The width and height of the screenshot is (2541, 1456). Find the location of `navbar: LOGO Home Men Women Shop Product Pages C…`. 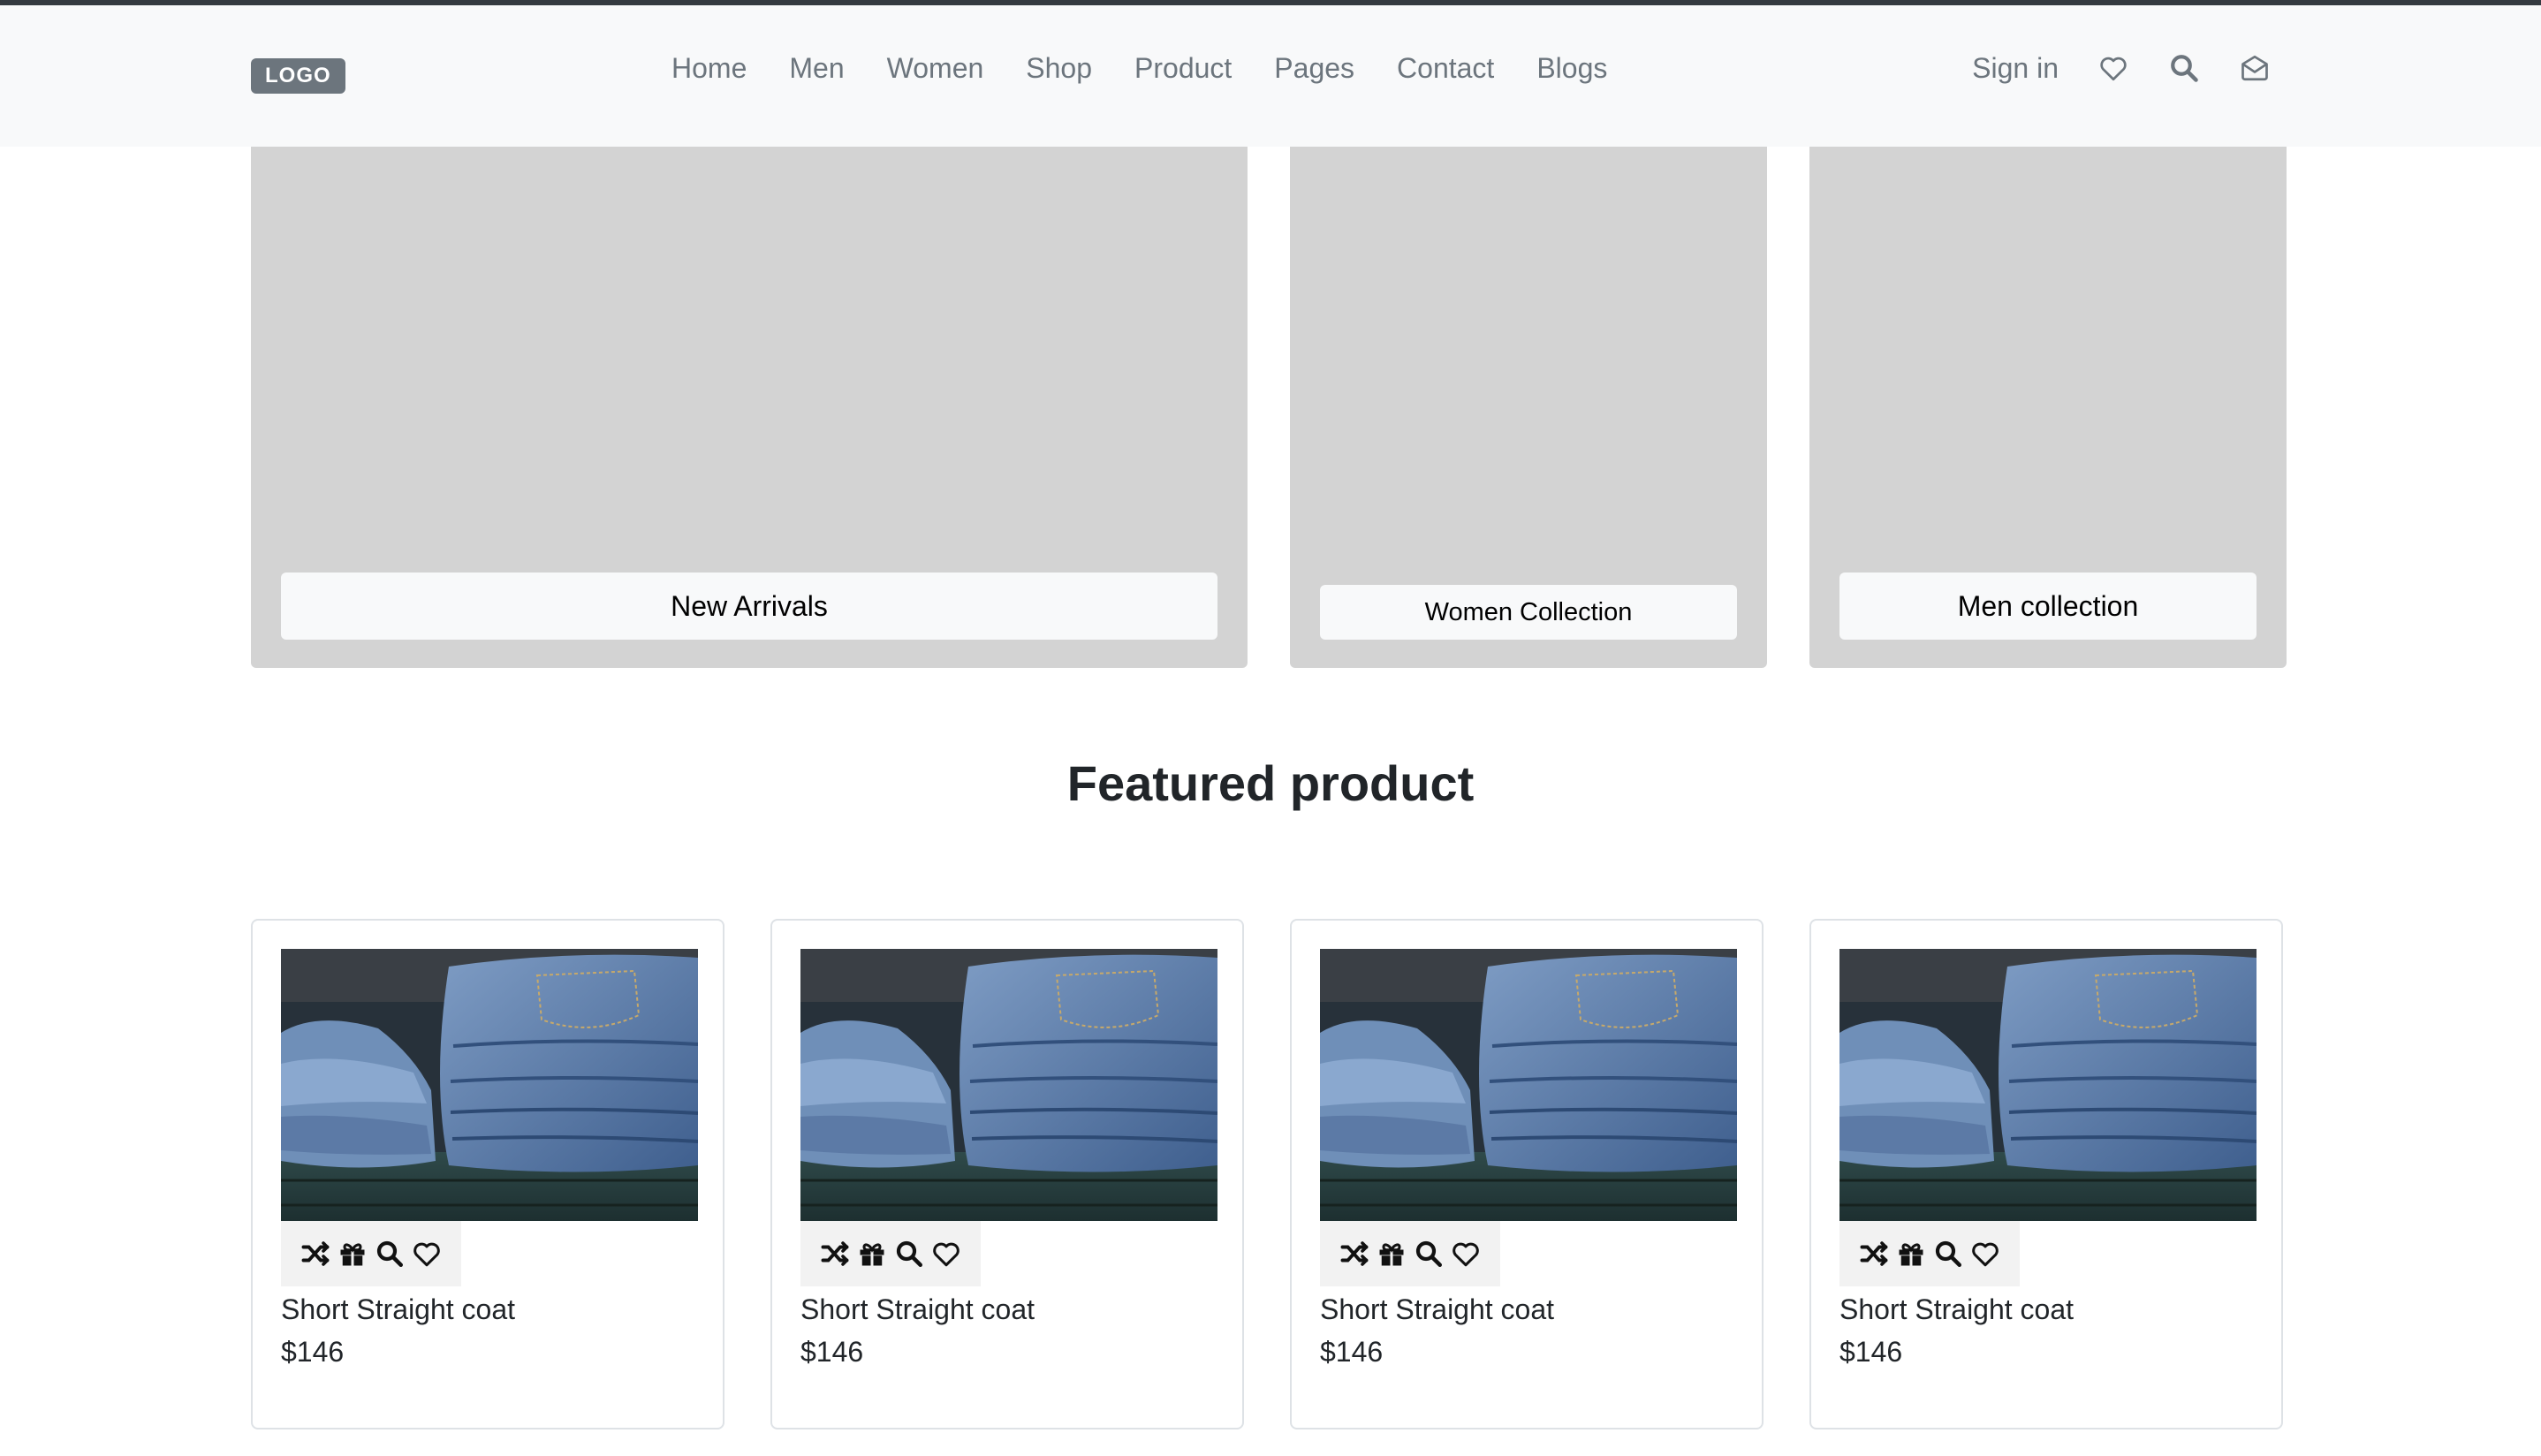

navbar: LOGO Home Men Women Shop Product Pages C… is located at coordinates (1270, 76).